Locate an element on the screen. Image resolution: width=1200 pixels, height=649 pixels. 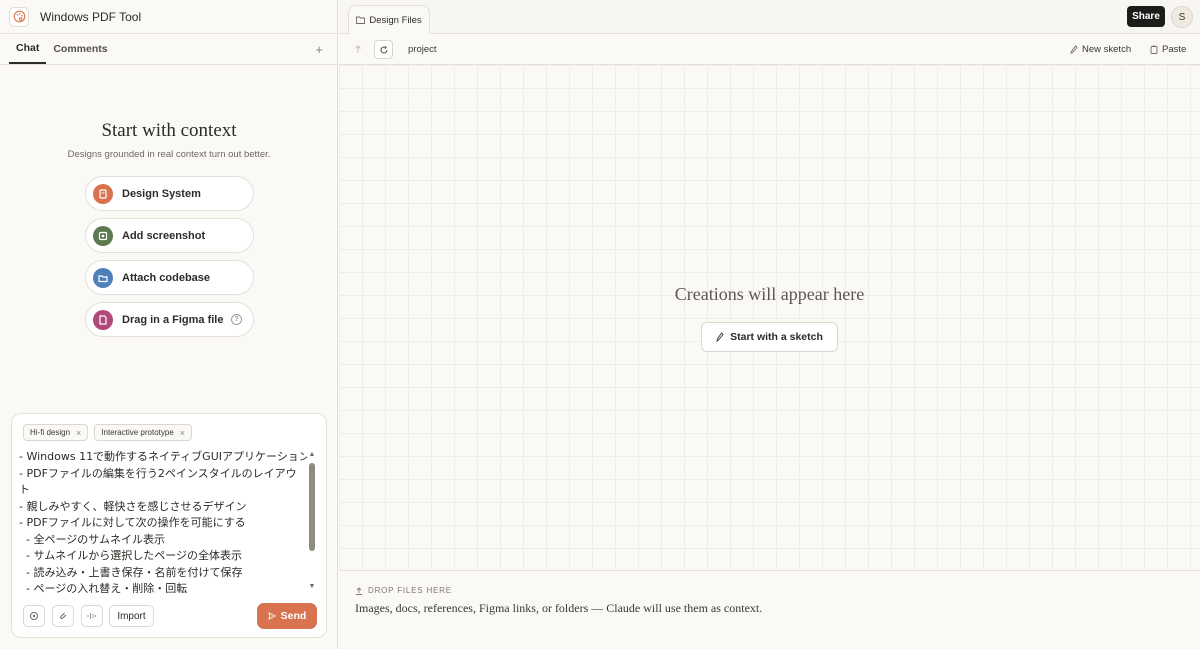
voice-button is located at coordinates (92, 616).